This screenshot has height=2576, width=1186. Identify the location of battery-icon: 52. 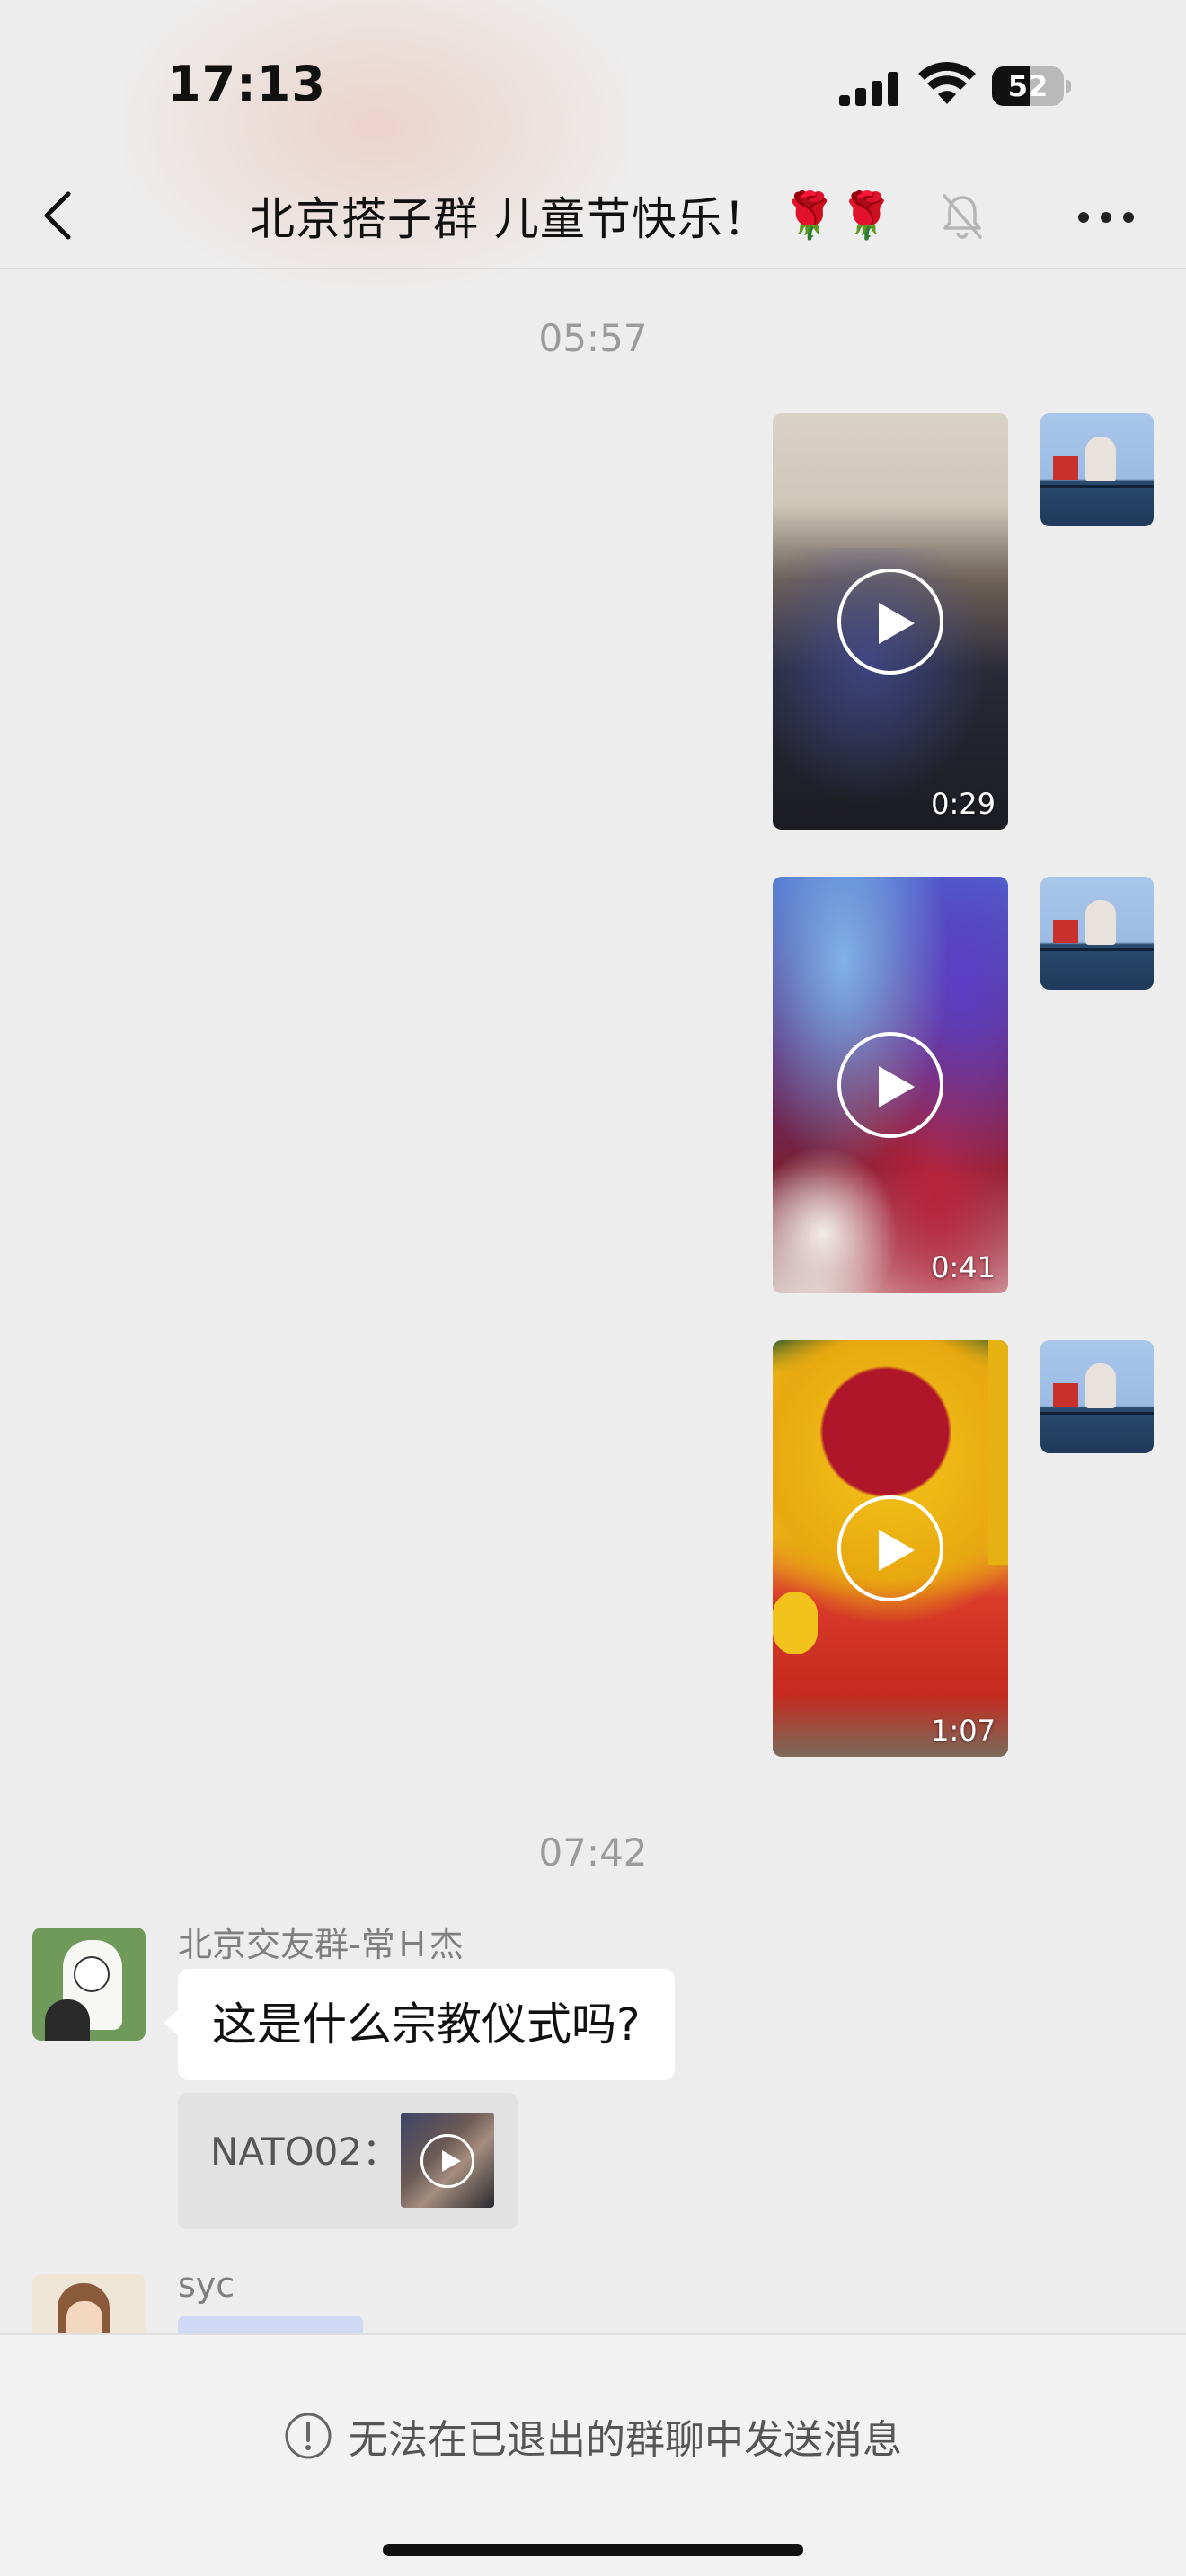
(1031, 86).